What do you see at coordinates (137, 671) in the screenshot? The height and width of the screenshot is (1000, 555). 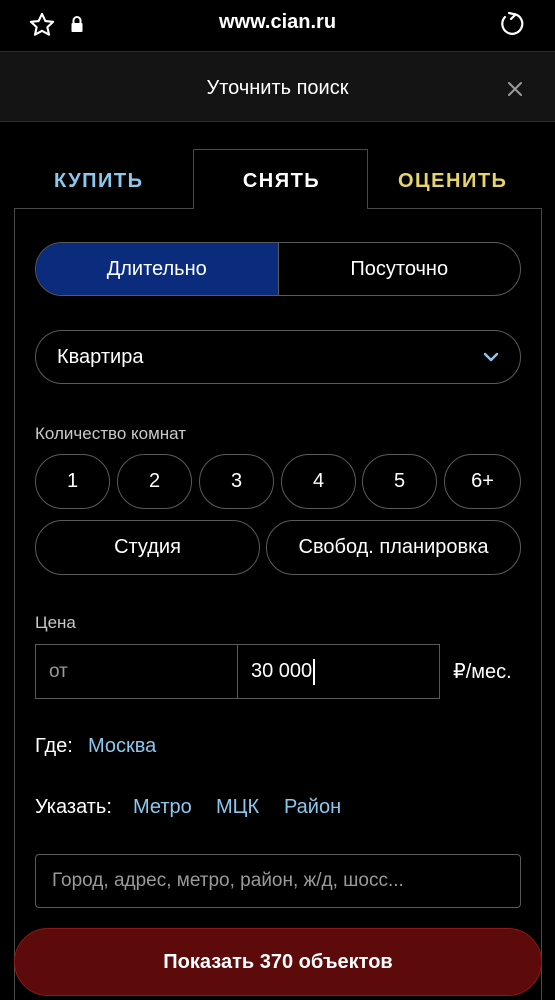 I see `price-from-input: от` at bounding box center [137, 671].